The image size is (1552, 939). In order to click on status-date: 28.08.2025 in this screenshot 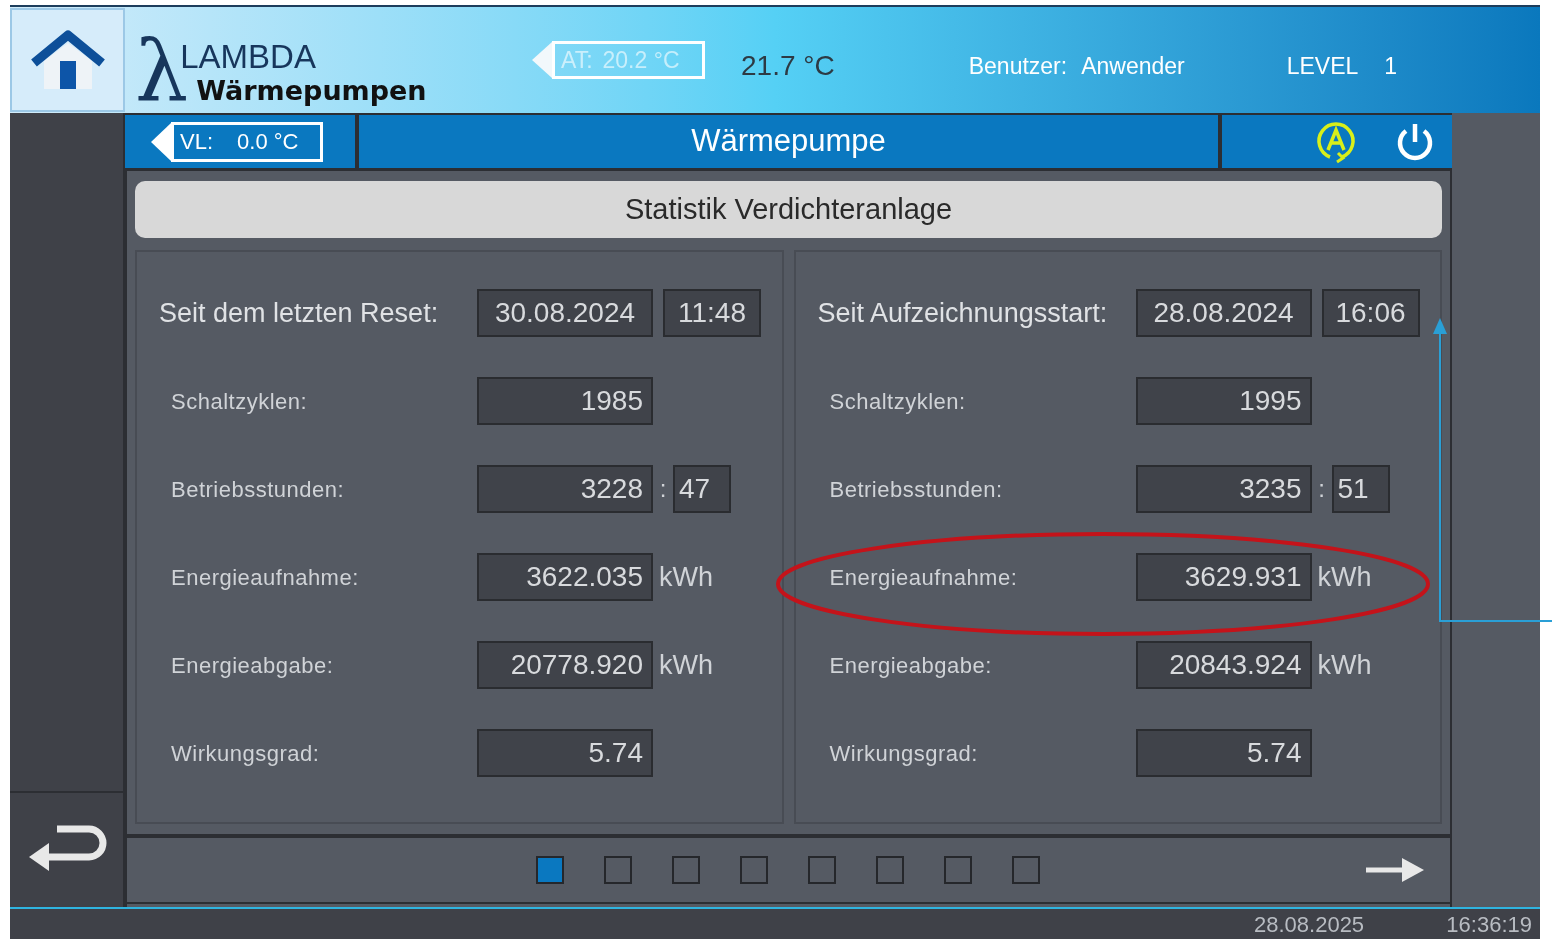, I will do `click(1309, 924)`.